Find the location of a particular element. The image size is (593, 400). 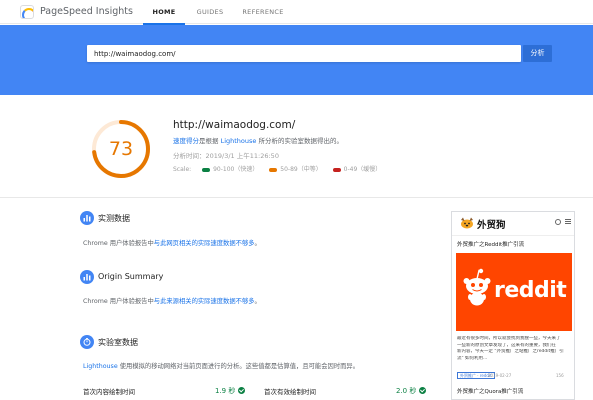

section-divider is located at coordinates (296, 197).